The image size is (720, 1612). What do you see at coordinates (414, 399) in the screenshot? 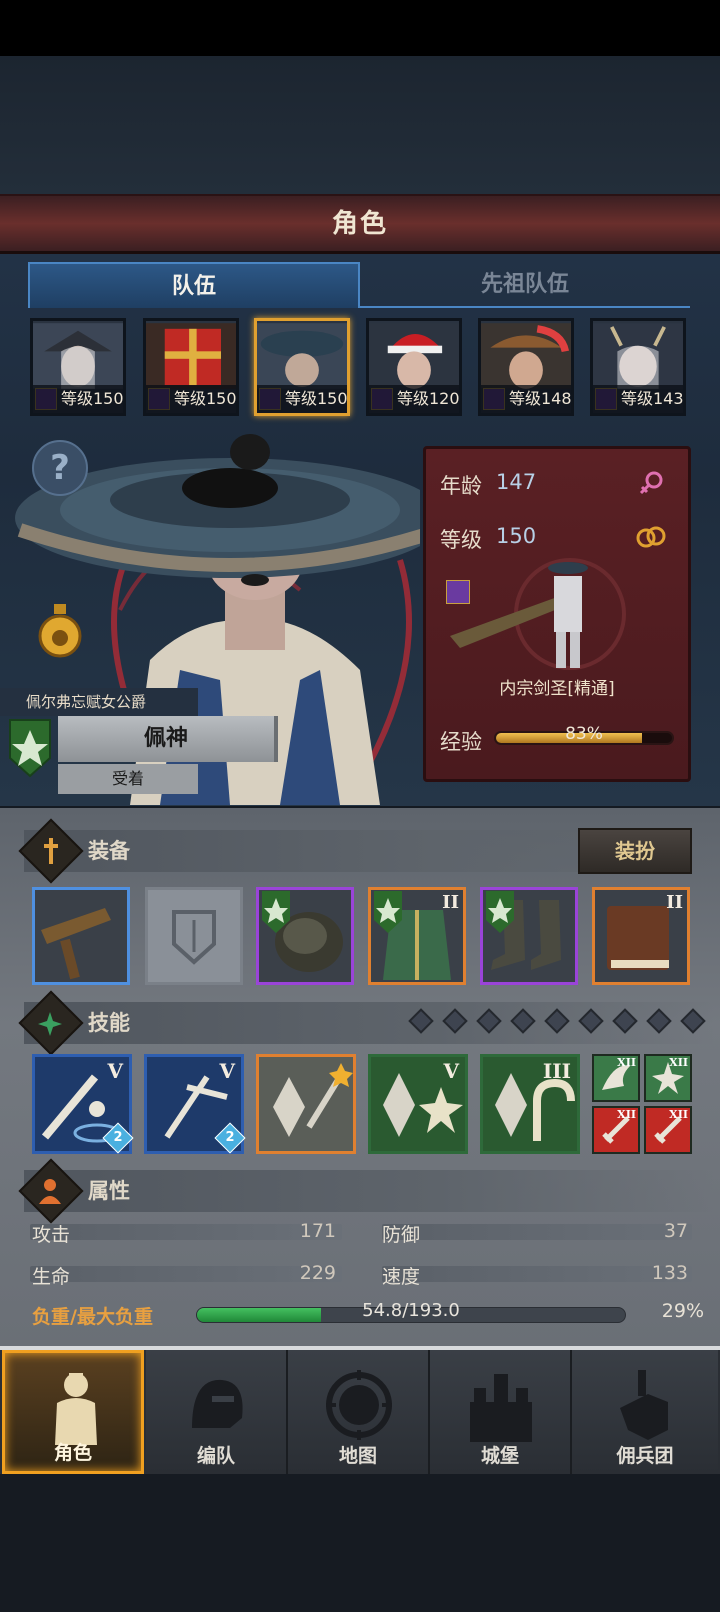
I see `party-member-level: 等级120` at bounding box center [414, 399].